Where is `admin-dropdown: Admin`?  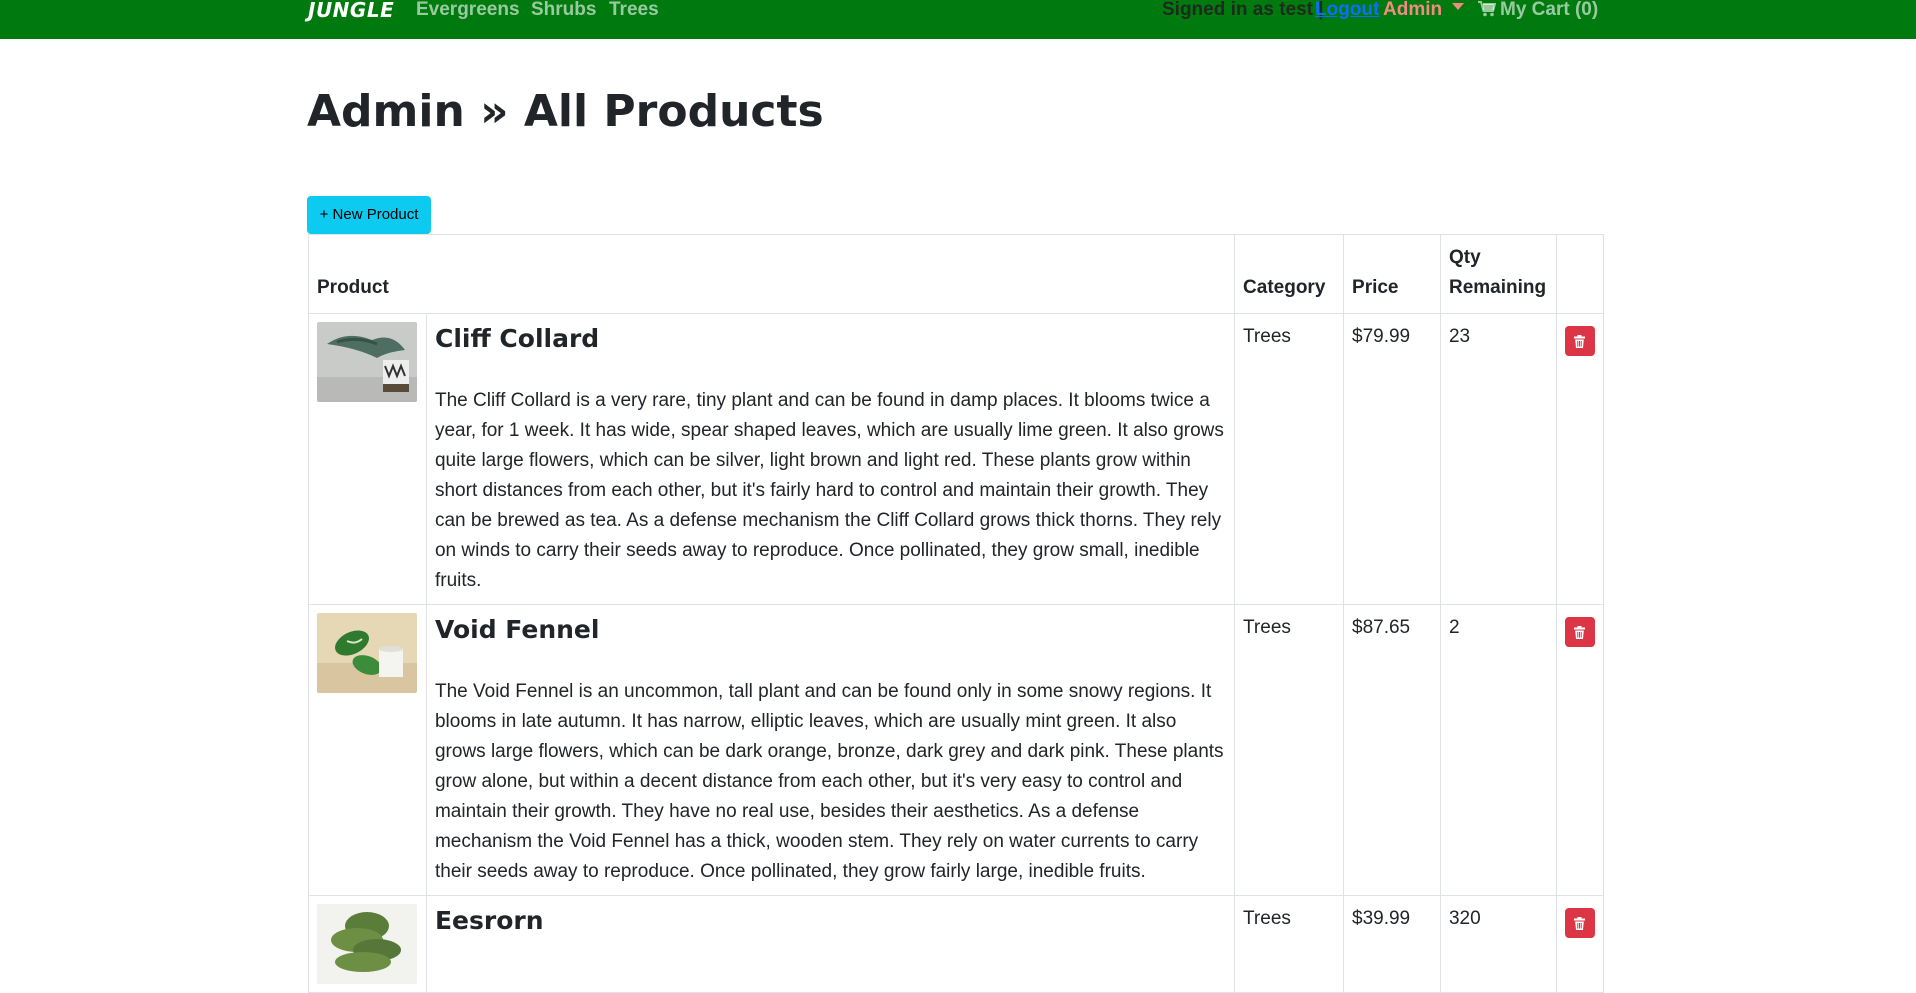 admin-dropdown: Admin is located at coordinates (1424, 10).